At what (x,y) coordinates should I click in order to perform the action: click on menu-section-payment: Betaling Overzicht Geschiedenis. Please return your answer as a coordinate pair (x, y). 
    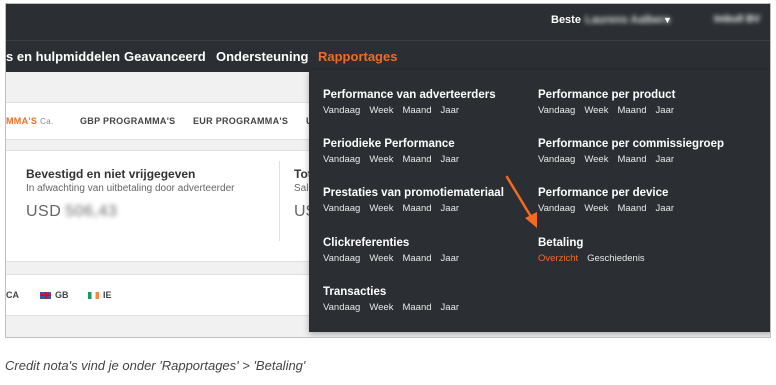
    Looking at the image, I should click on (596, 250).